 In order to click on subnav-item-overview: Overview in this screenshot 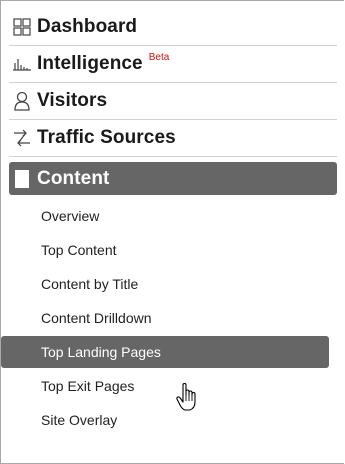, I will do `click(173, 216)`.